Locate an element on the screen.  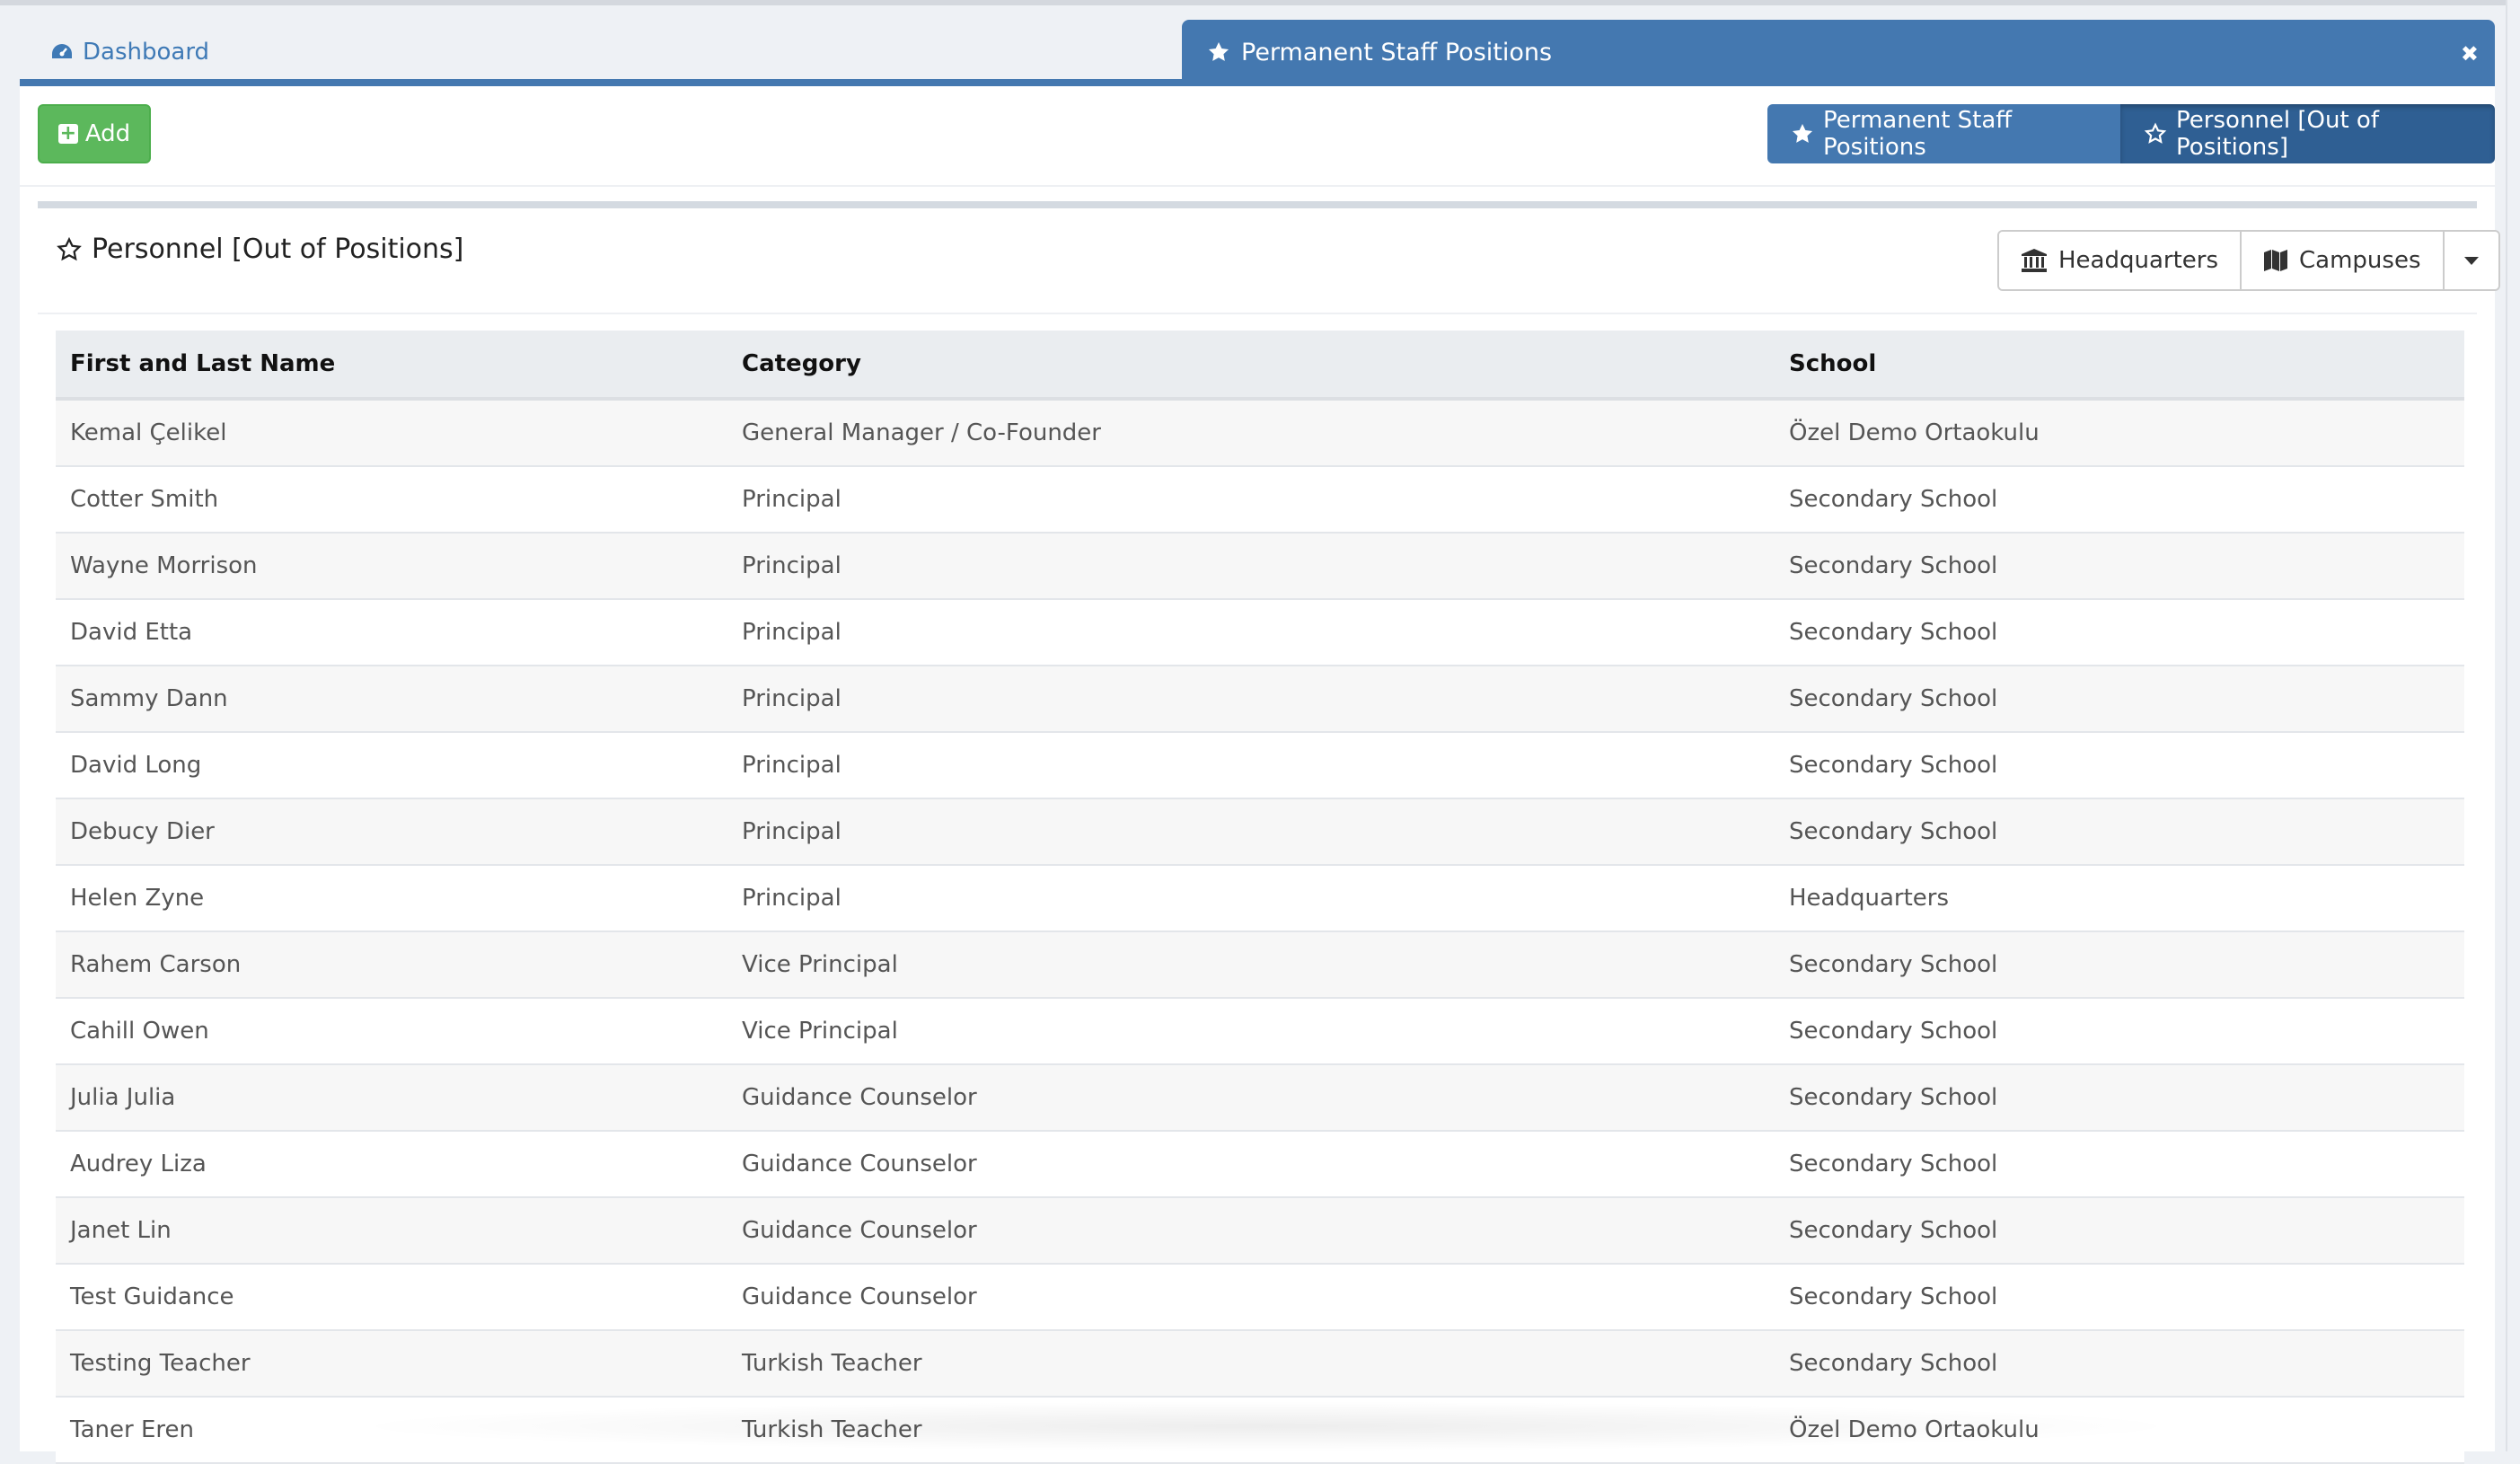
tab-dashboard: Dashboard is located at coordinates (129, 52).